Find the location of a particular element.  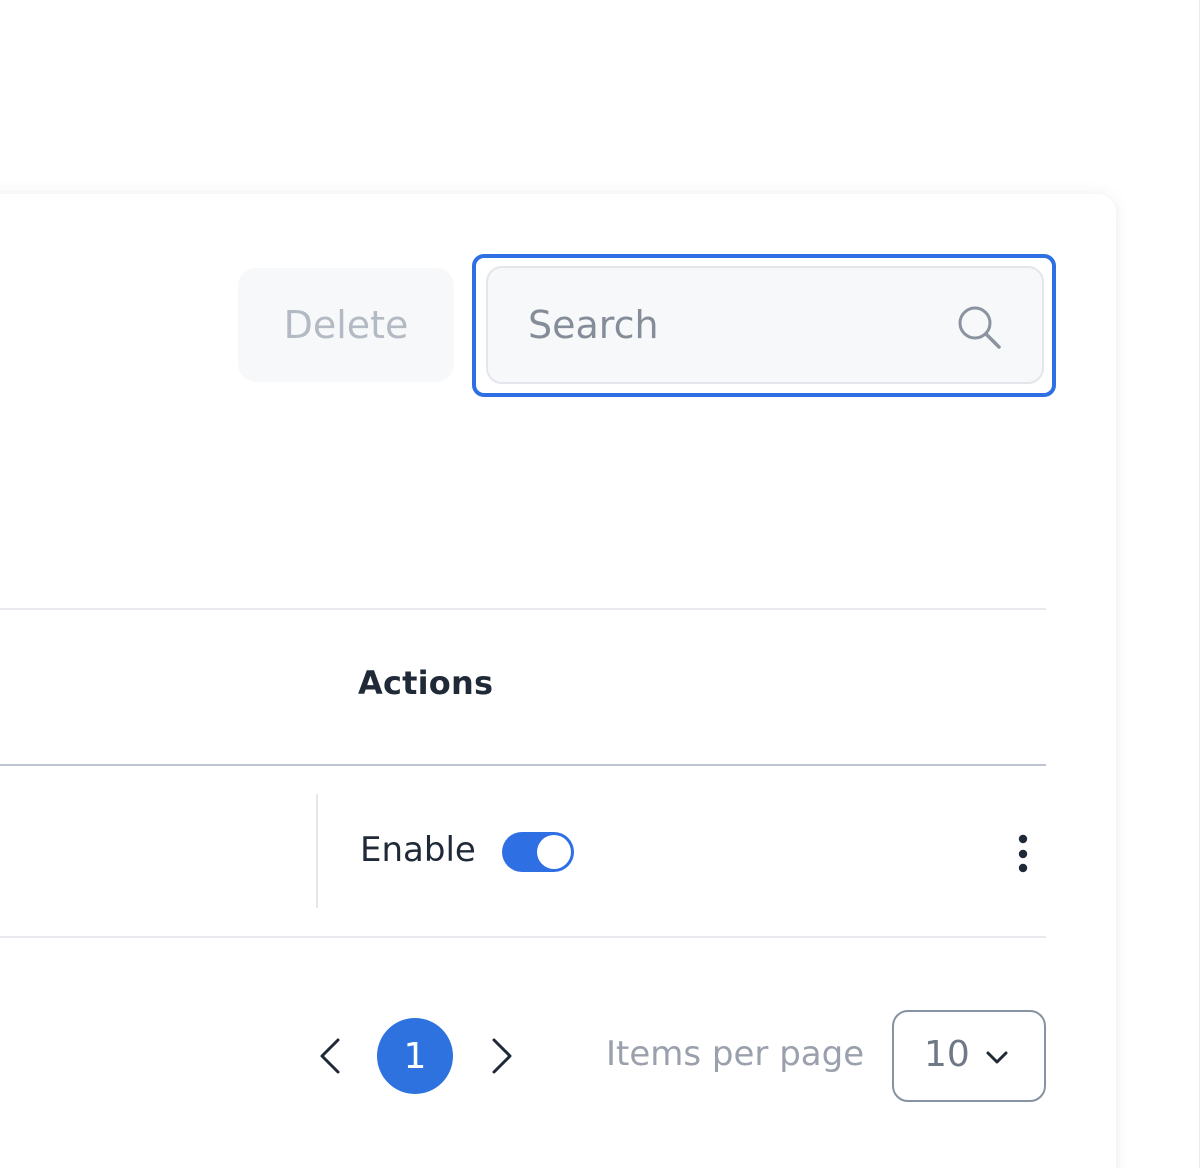

enable-label: Enable is located at coordinates (418, 850).